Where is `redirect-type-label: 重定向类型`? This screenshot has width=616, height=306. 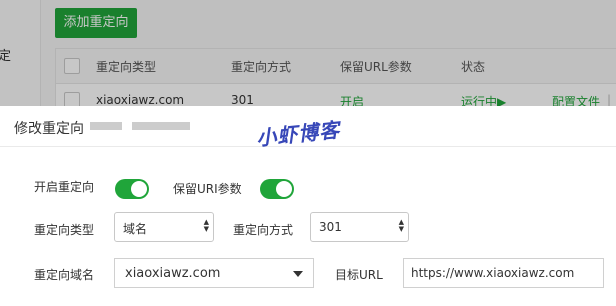 redirect-type-label: 重定向类型 is located at coordinates (64, 230).